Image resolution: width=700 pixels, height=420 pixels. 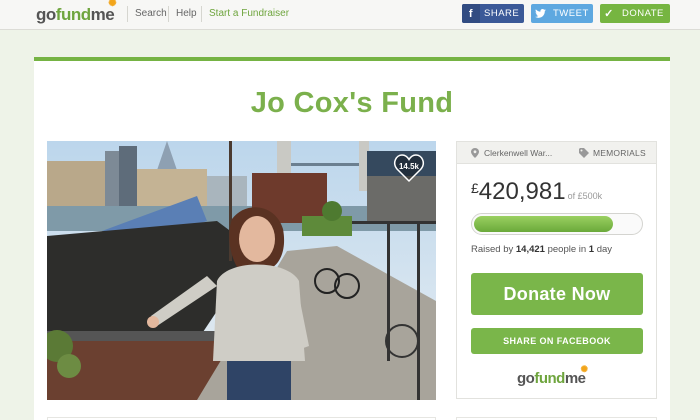 I want to click on share-on-facebook-button: SHARE ON FACEBOOK, so click(x=557, y=341).